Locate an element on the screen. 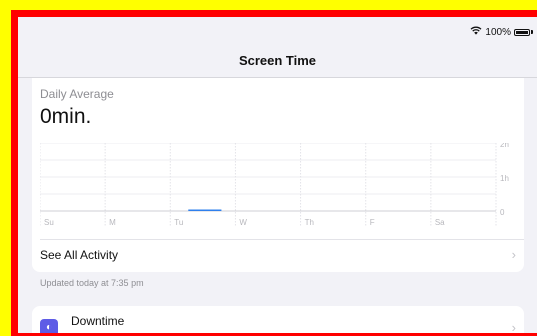 Image resolution: width=537 pixels, height=336 pixels. chart-day-label: W is located at coordinates (243, 222).